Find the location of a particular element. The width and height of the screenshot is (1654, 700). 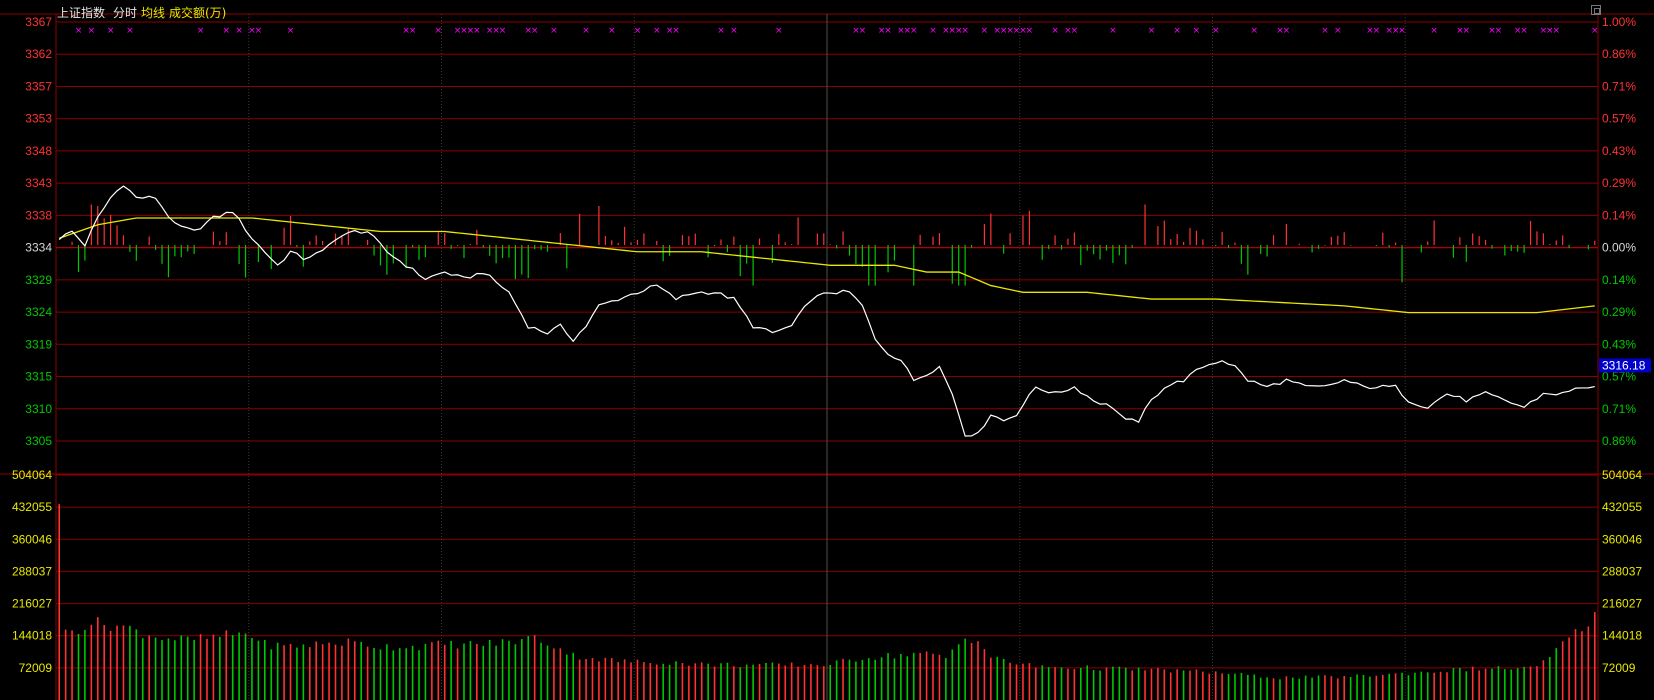

current-price-tag: 3316.18 is located at coordinates (1625, 365).